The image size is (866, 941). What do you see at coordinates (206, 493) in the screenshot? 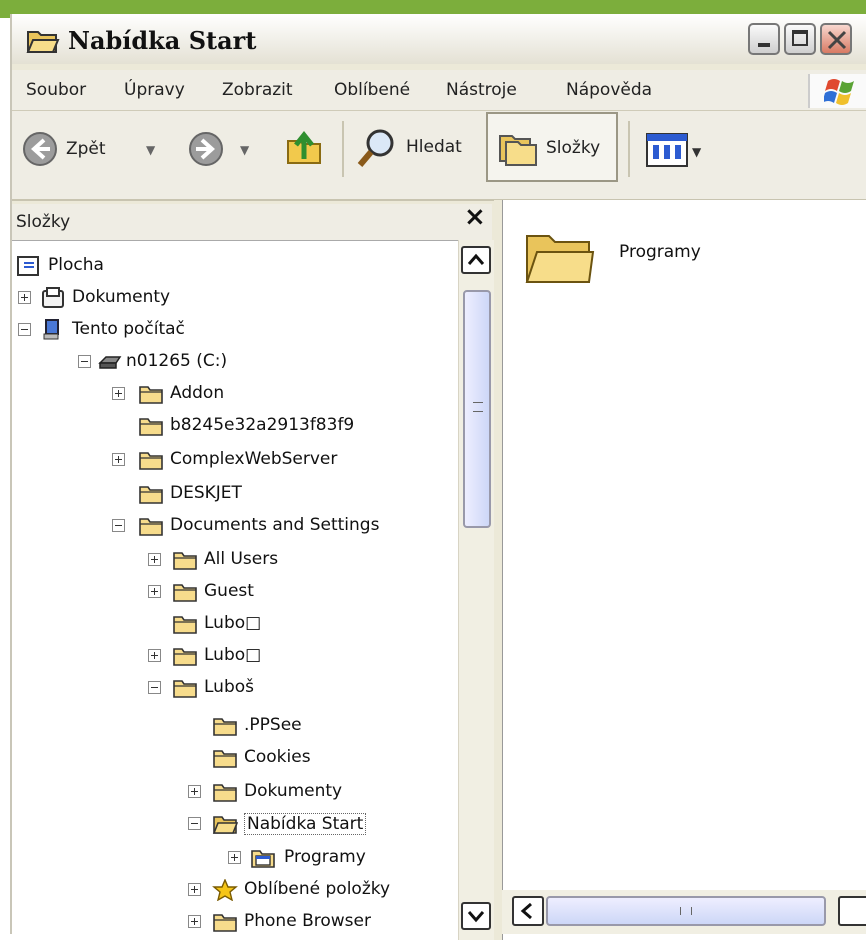
I see `tree-item-label: DESKJET` at bounding box center [206, 493].